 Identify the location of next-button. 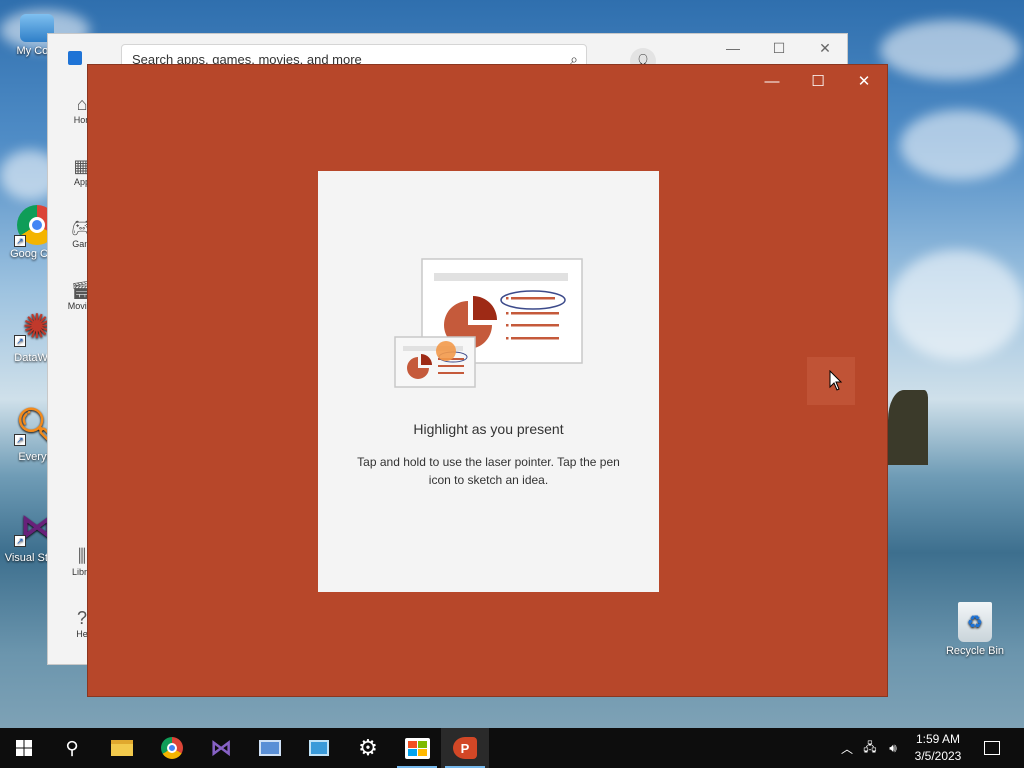
(831, 381).